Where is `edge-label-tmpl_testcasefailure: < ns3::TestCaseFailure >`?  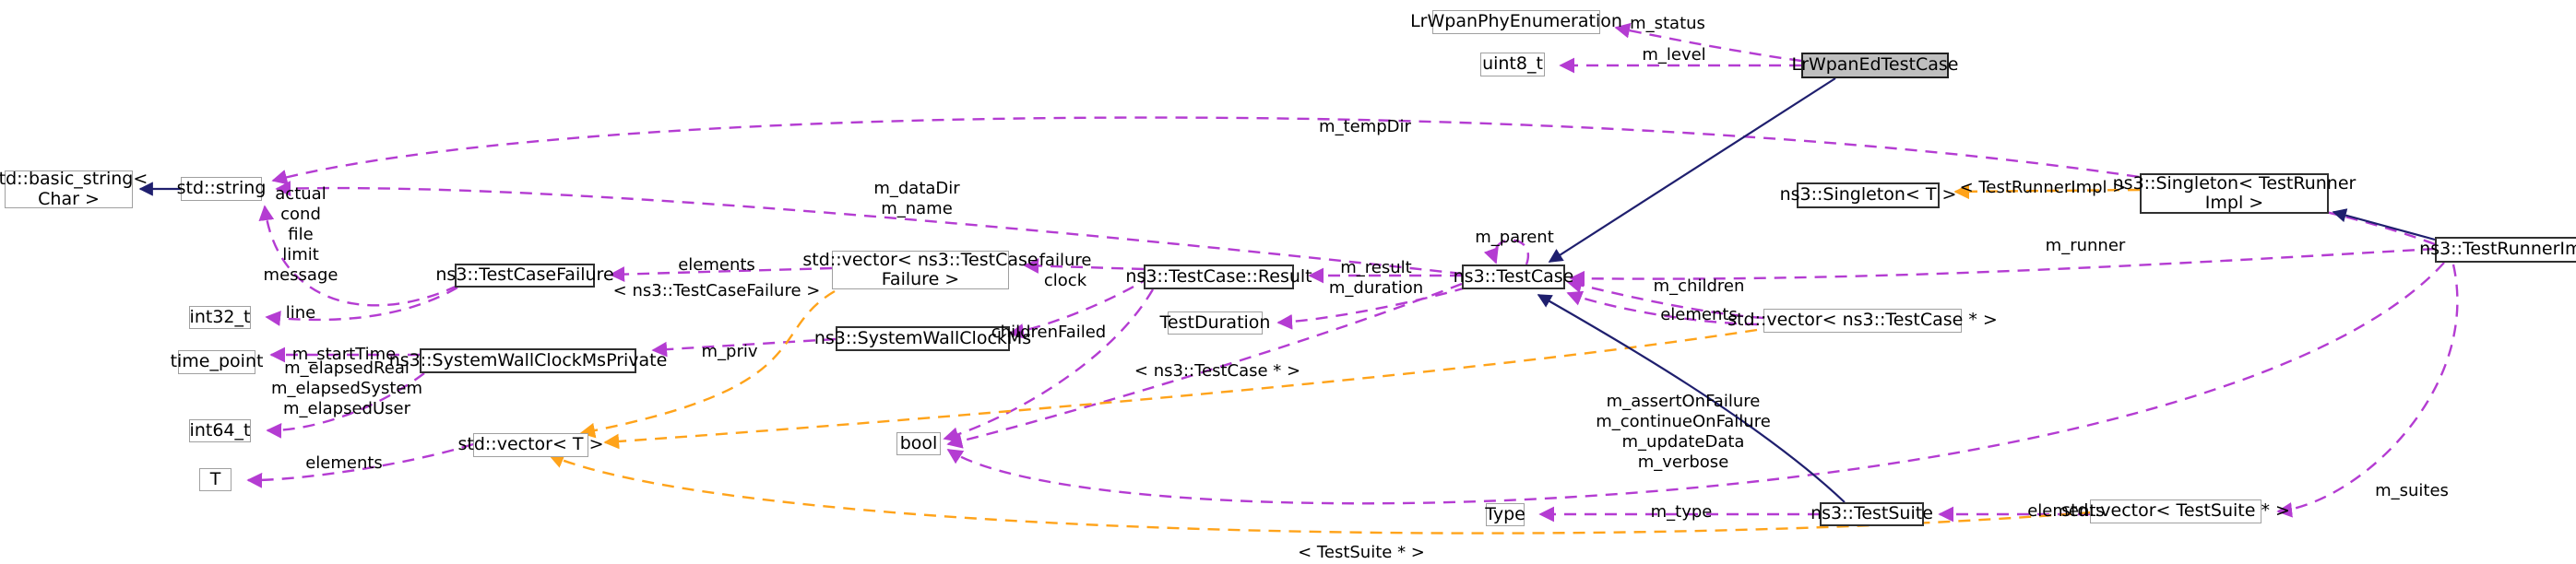 edge-label-tmpl_testcasefailure: < ns3::TestCaseFailure > is located at coordinates (717, 291).